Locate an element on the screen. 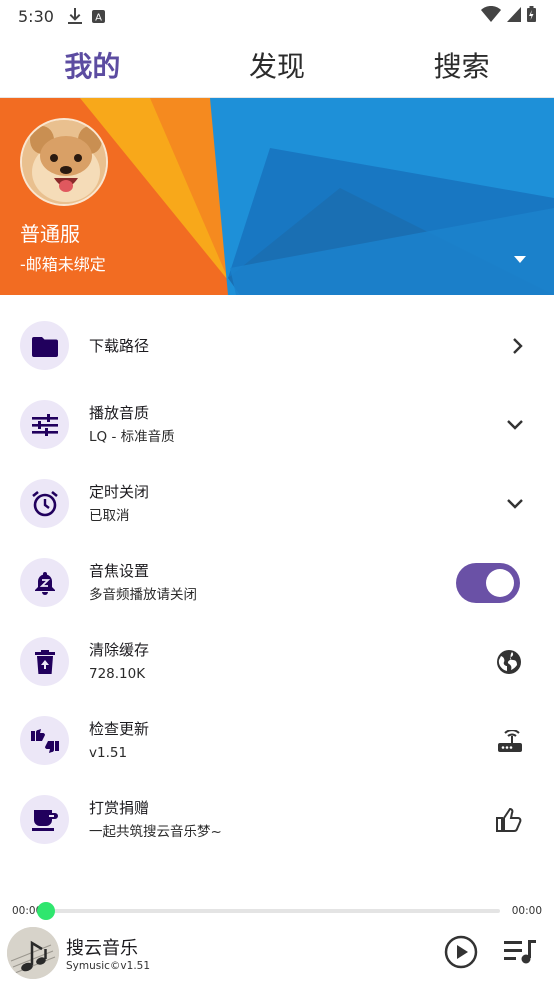  player-subtitle: Symusic©v1.51 is located at coordinates (108, 966).